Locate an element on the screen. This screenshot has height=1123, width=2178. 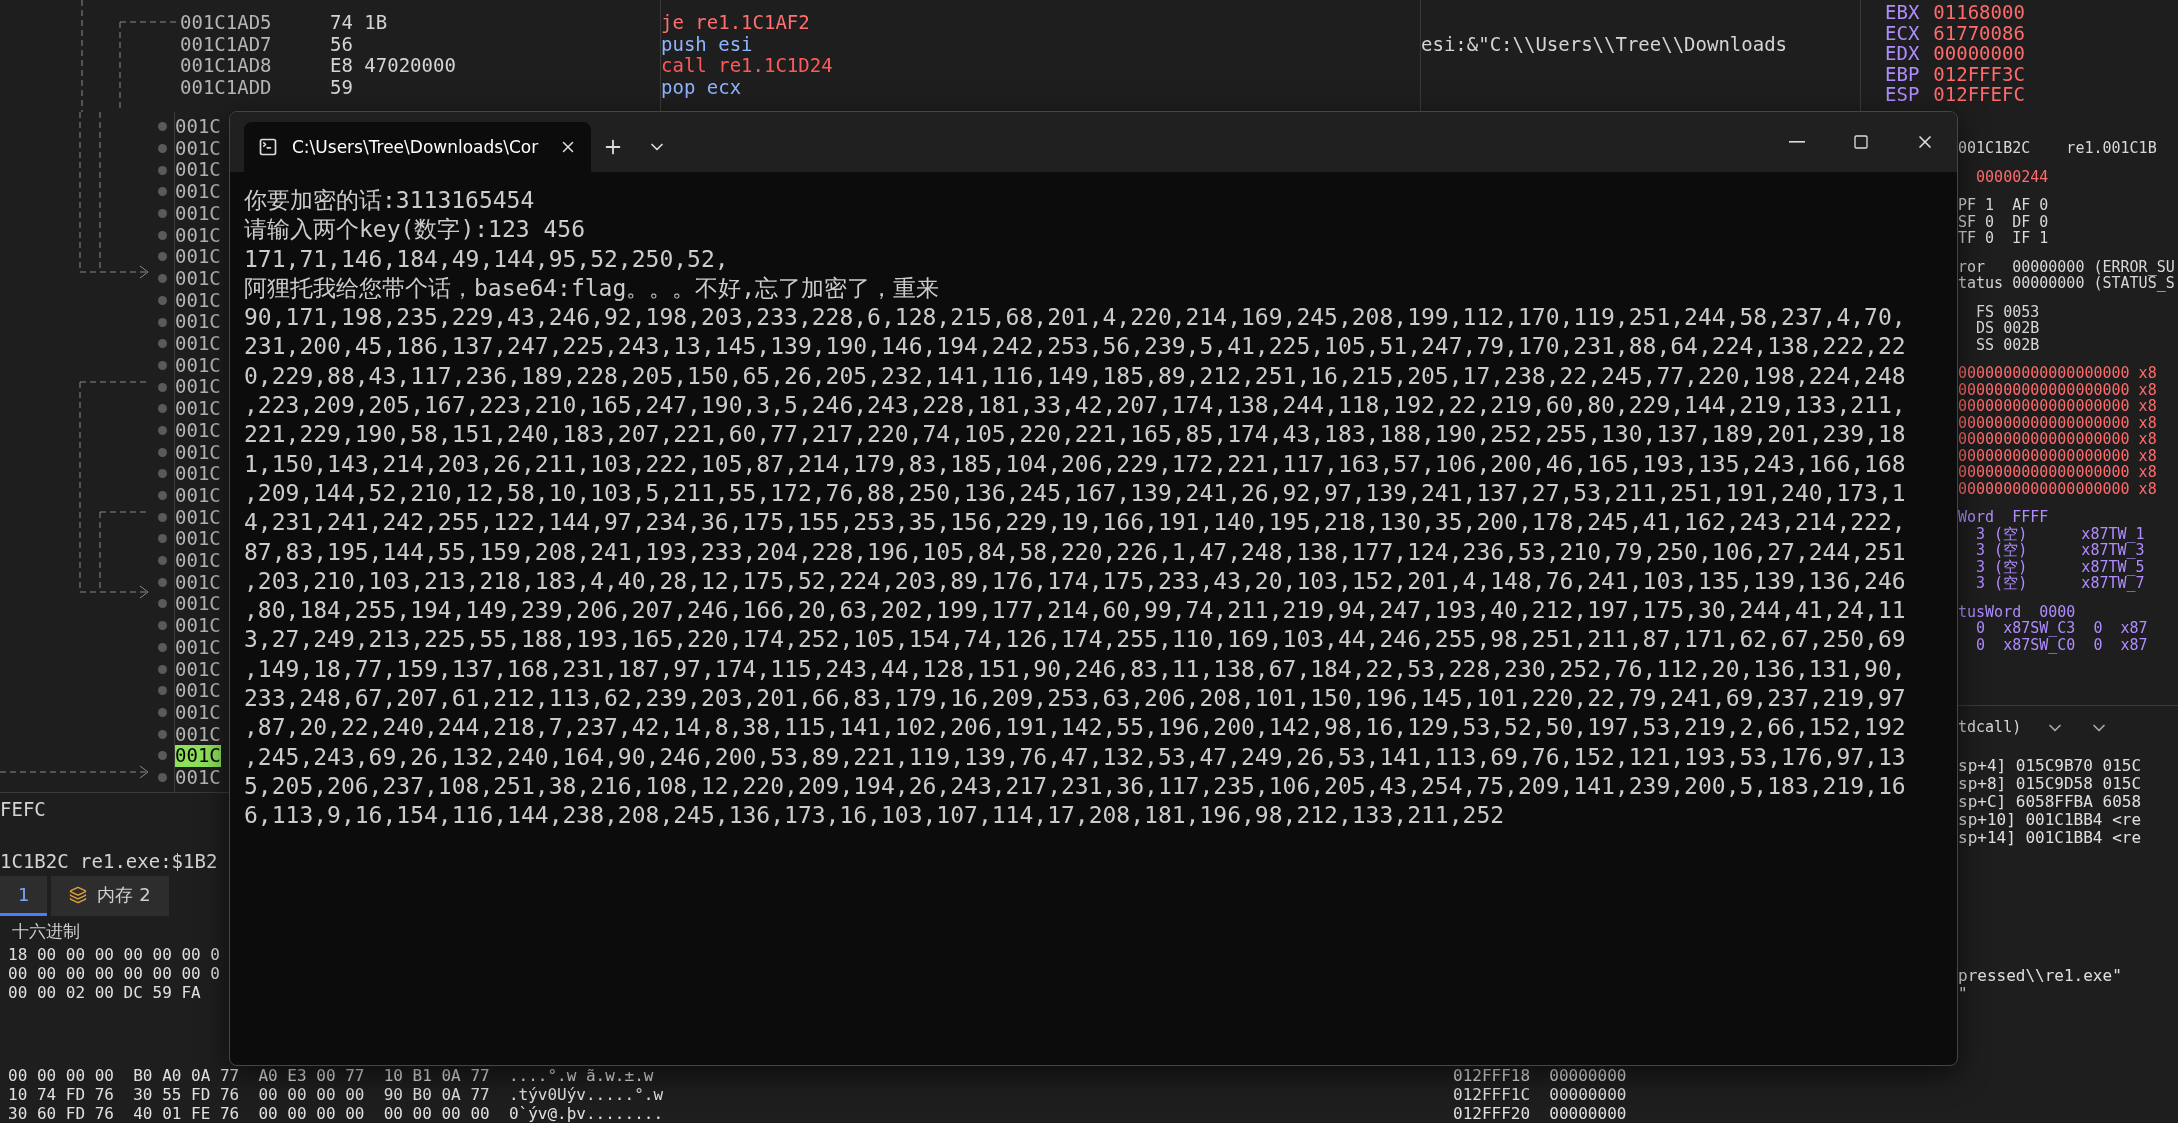
command-text: " is located at coordinates (1963, 994).